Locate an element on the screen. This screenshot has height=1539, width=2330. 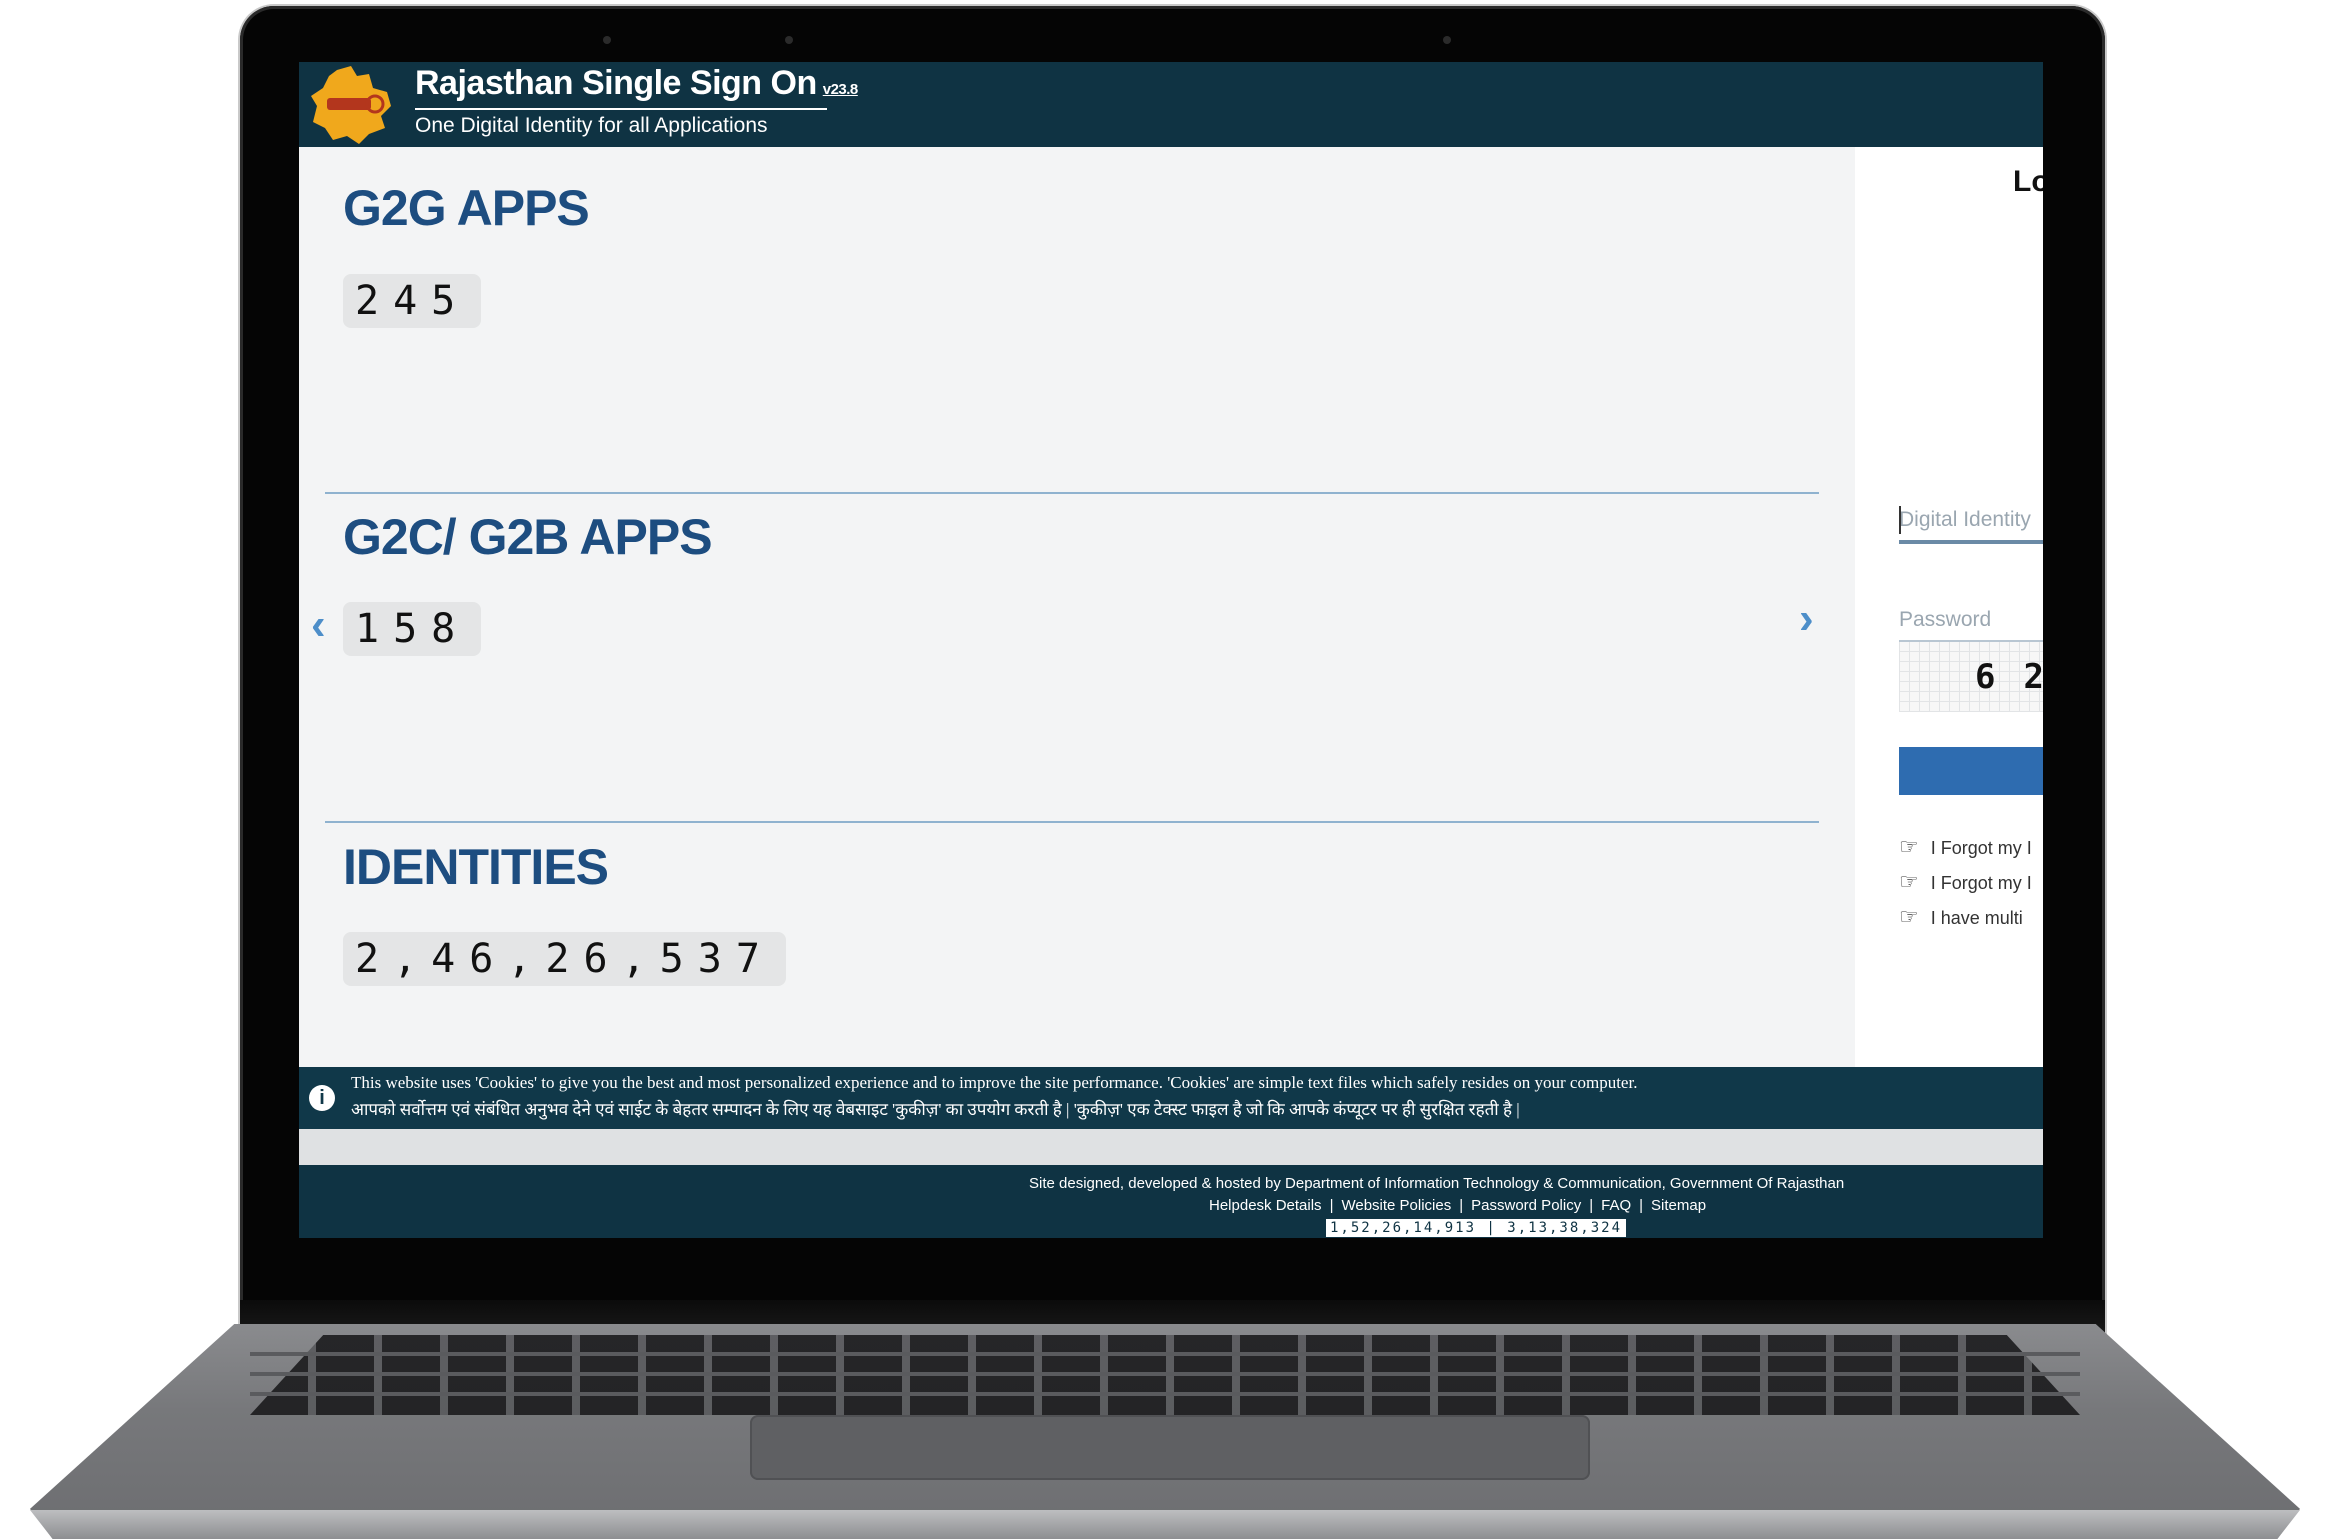
visitor-counter: 1,52,26,14,913 | 3,13,38,324 is located at coordinates (1476, 1228).